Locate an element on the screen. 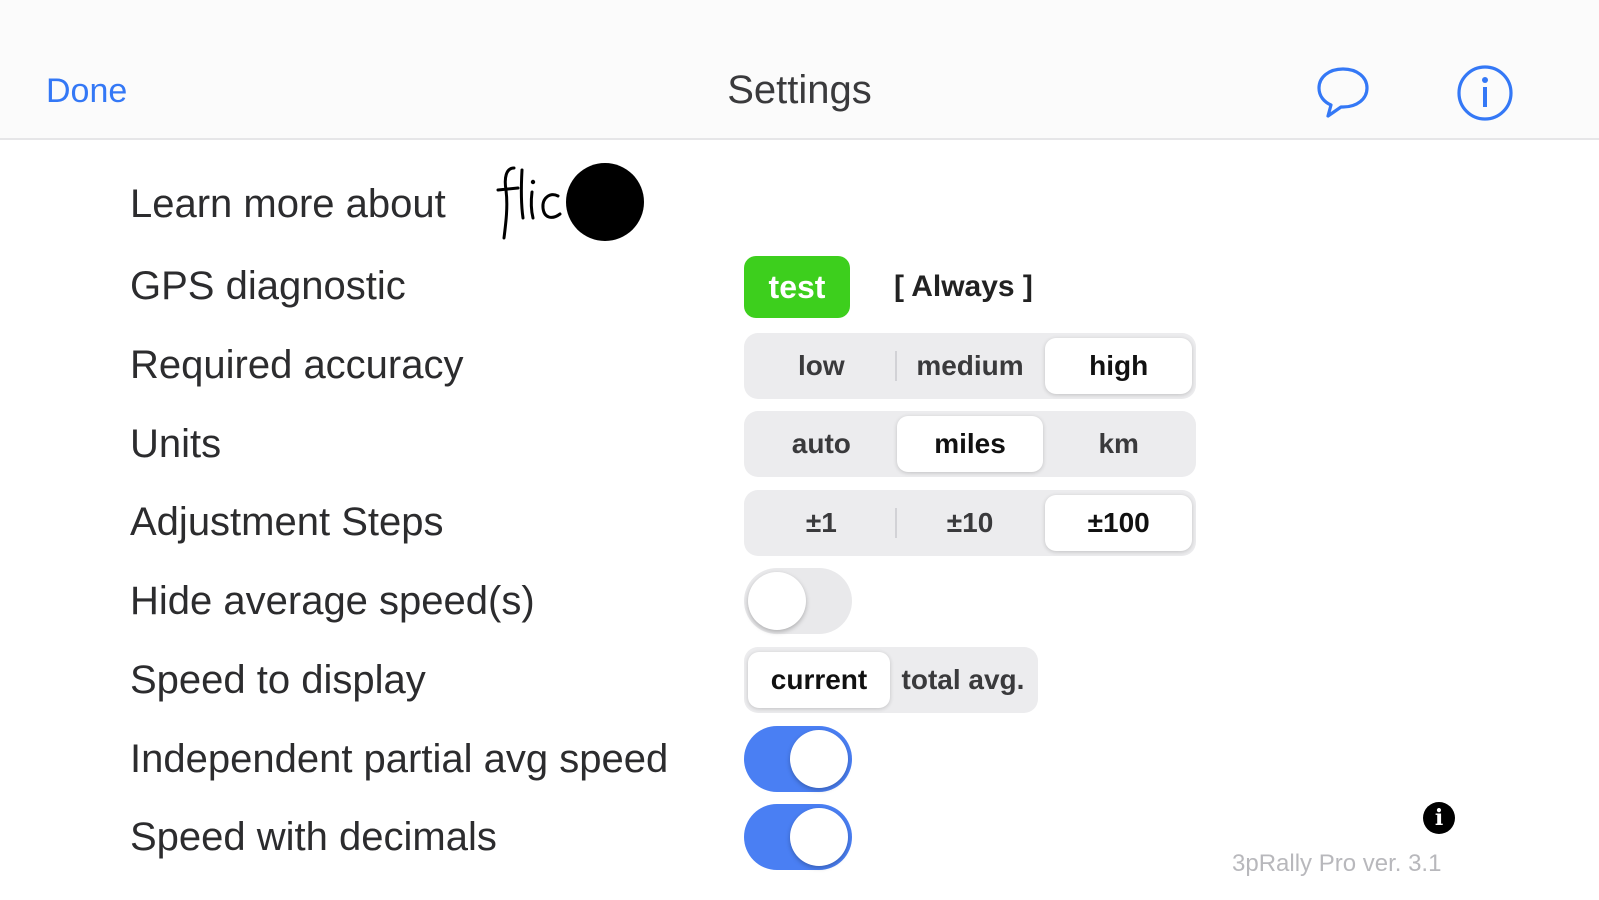 Image resolution: width=1599 pixels, height=900 pixels. speed-option-current: current is located at coordinates (819, 680).